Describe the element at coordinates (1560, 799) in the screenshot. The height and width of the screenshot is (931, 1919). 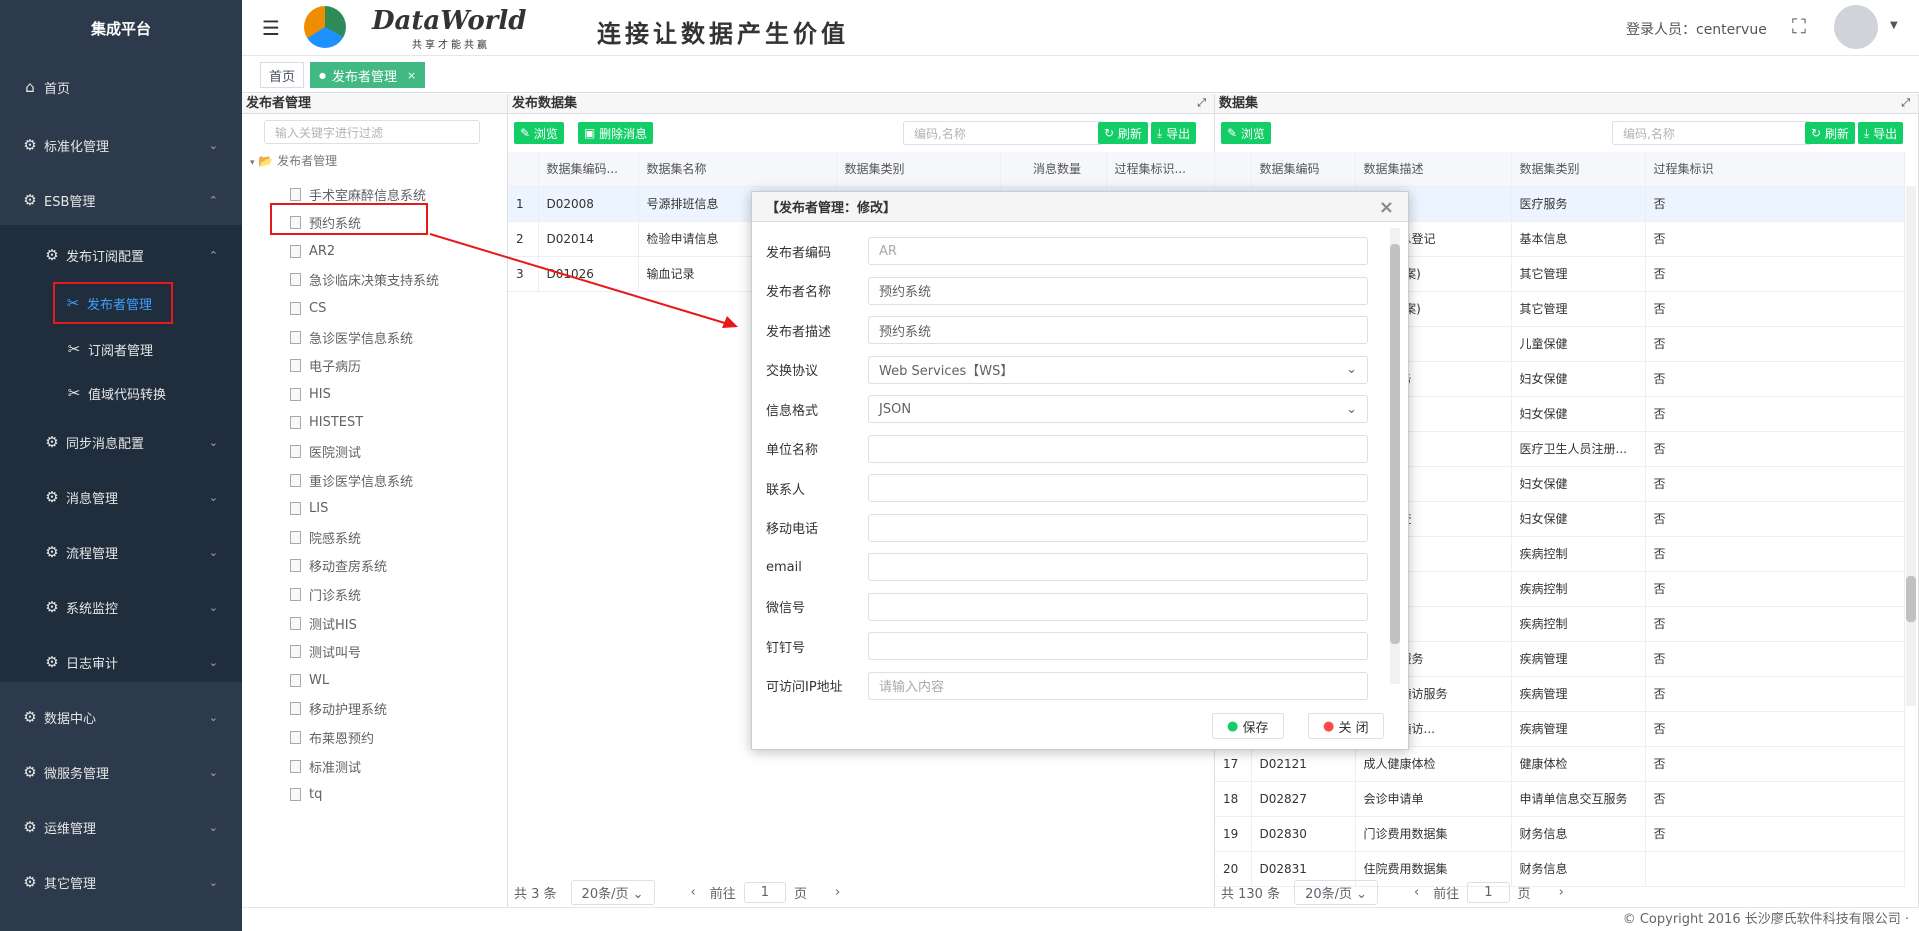
I see `table-row: 18 D02827 会诊申请单 申请单信息交互服务否` at that location.